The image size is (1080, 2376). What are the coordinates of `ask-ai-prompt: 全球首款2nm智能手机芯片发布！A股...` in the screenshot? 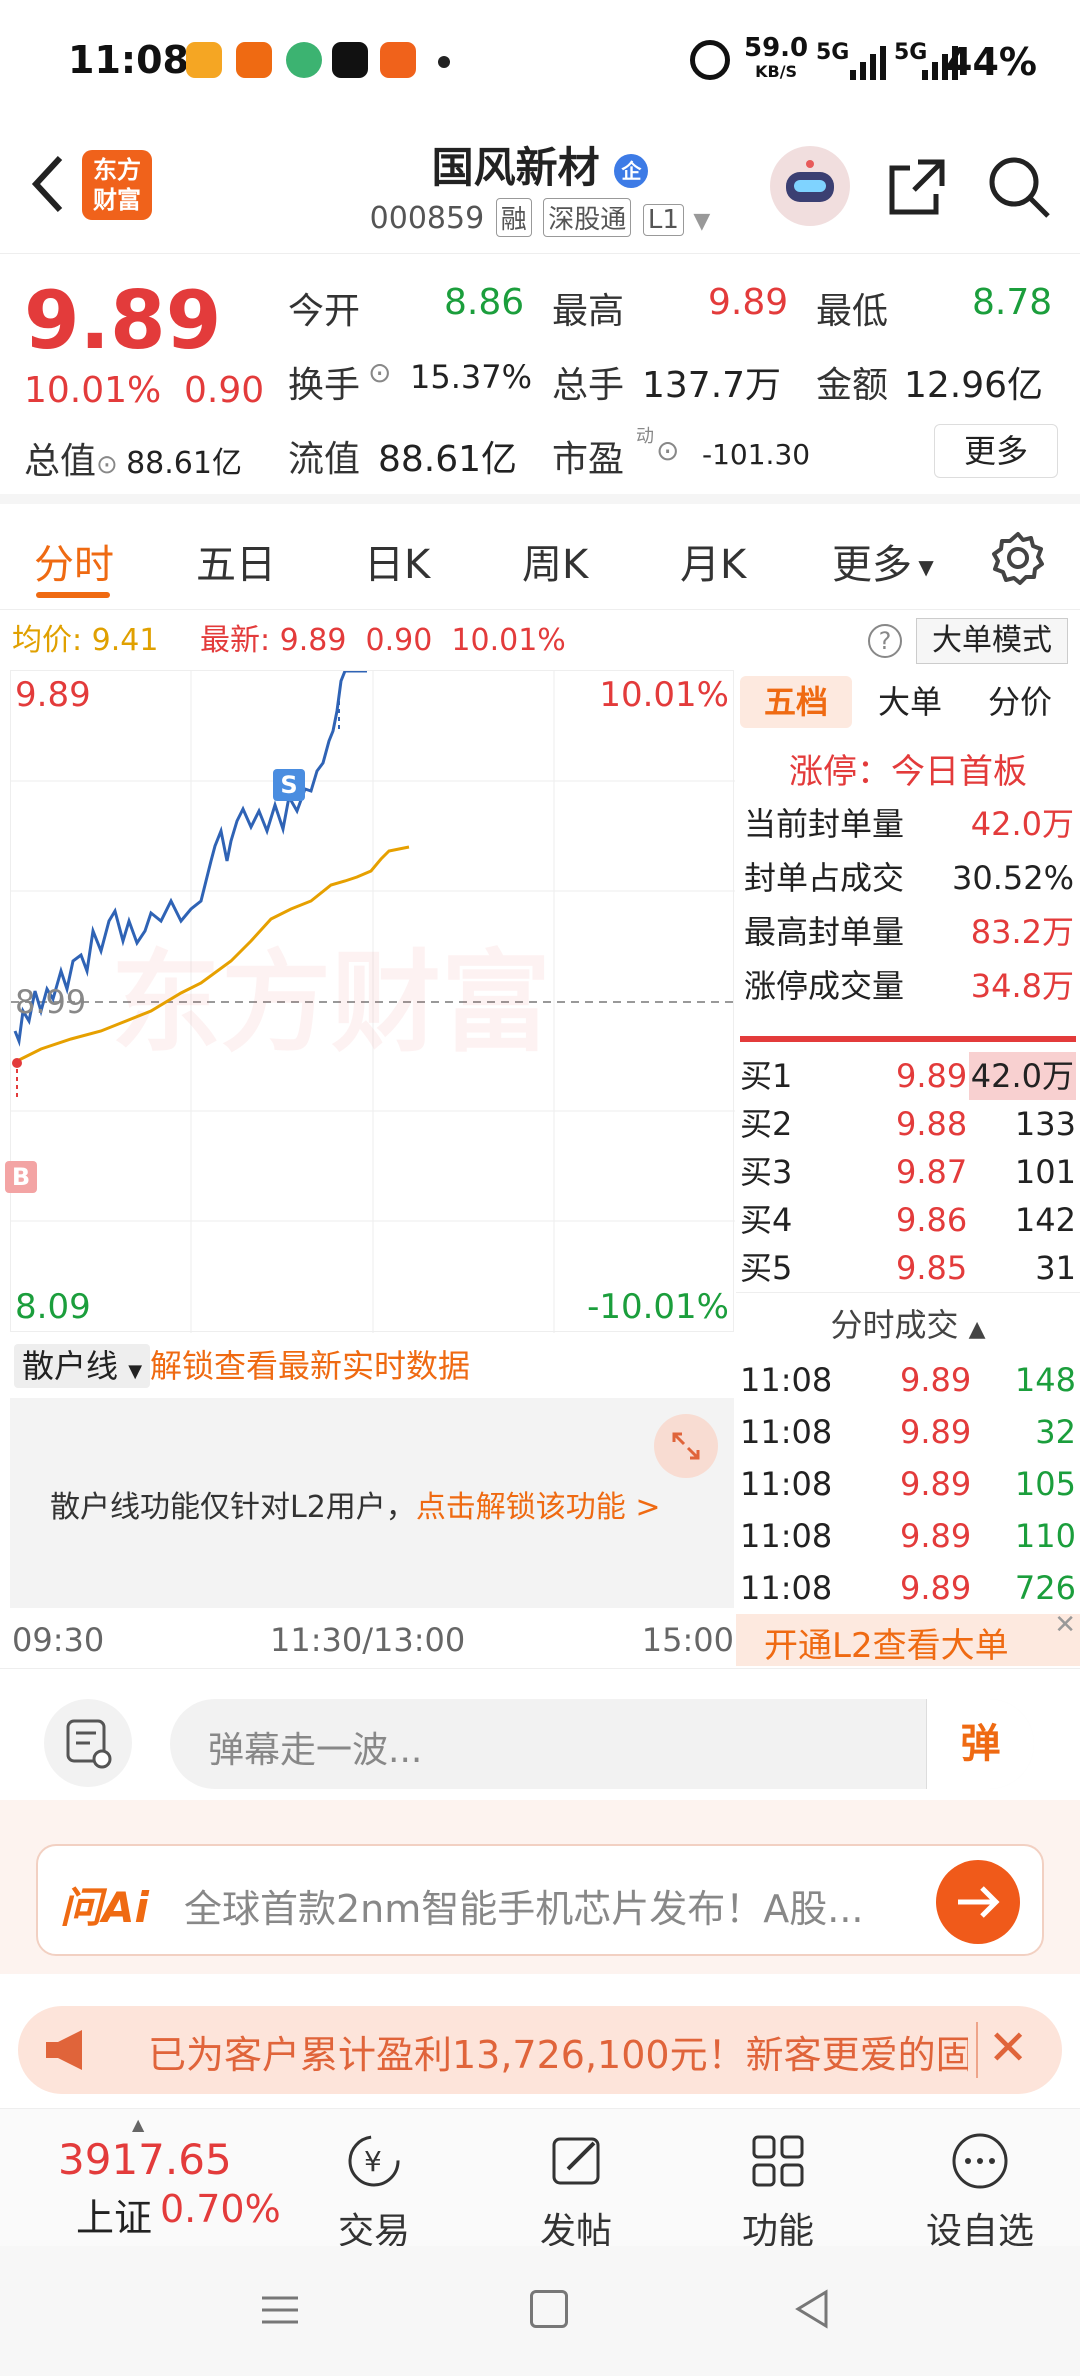 It's located at (524, 1909).